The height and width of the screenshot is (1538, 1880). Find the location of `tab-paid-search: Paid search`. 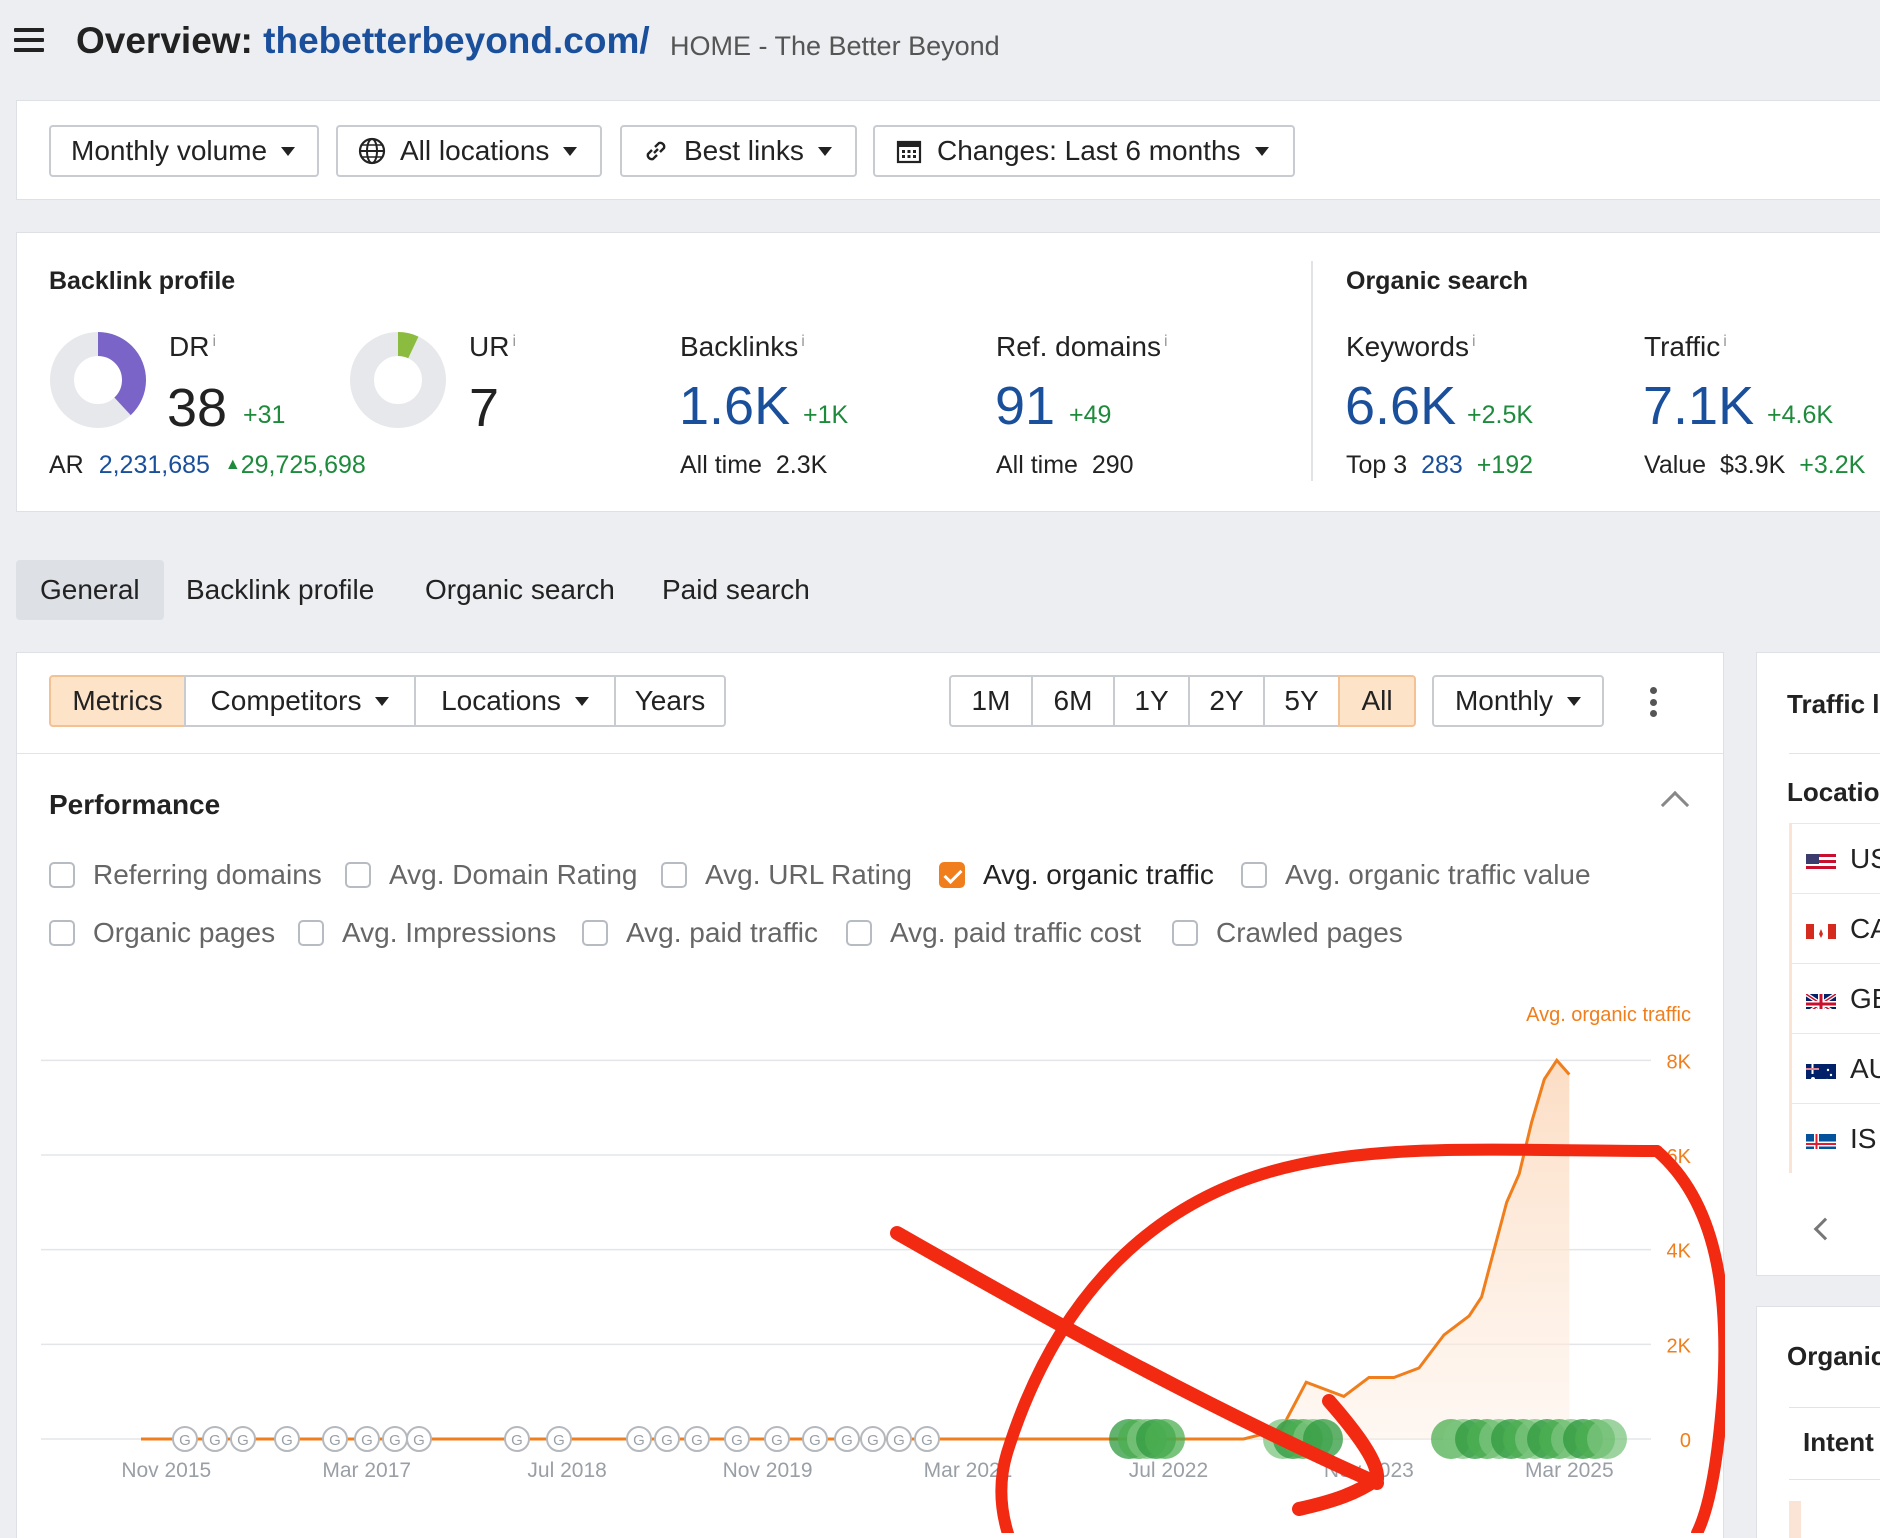

tab-paid-search: Paid search is located at coordinates (736, 590).